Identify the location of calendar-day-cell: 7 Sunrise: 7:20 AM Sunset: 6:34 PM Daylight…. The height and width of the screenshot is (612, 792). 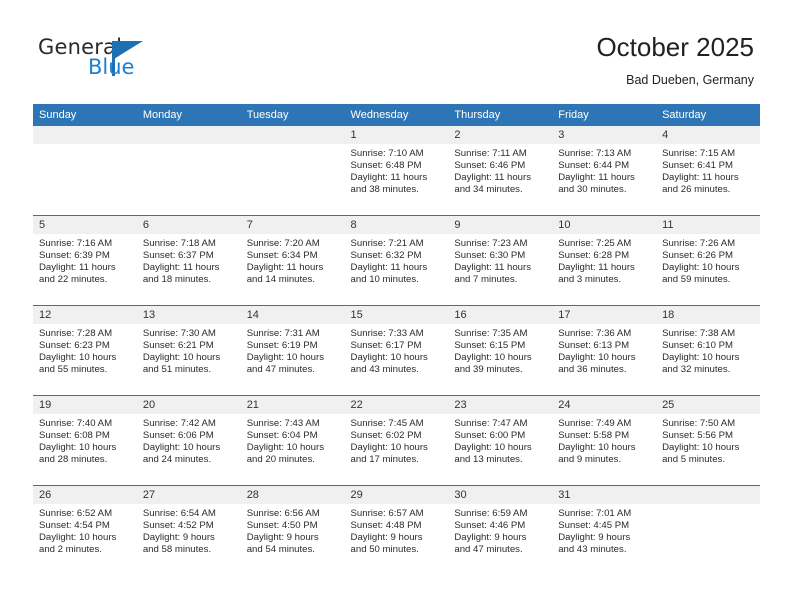
(292, 260).